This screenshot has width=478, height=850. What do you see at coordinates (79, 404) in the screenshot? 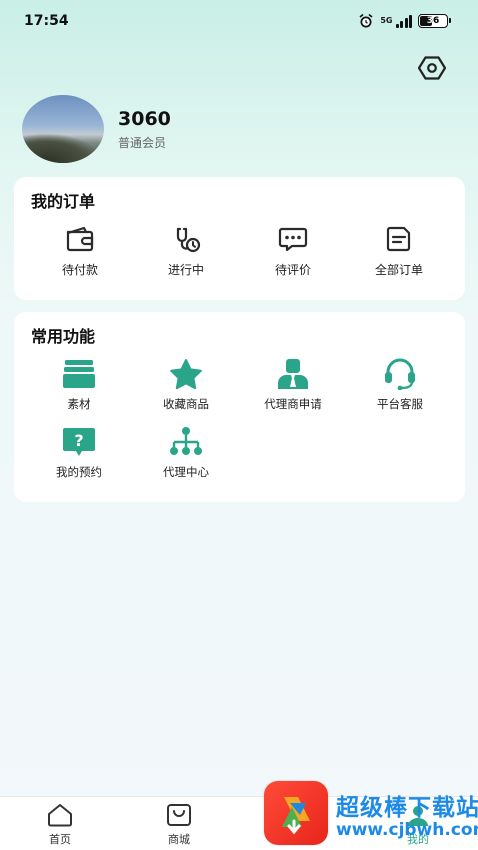
I see `func-label: 素材` at bounding box center [79, 404].